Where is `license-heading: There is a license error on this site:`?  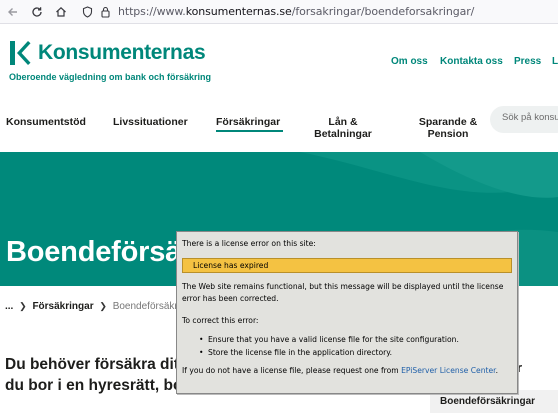 license-heading: There is a license error on this site: is located at coordinates (249, 243).